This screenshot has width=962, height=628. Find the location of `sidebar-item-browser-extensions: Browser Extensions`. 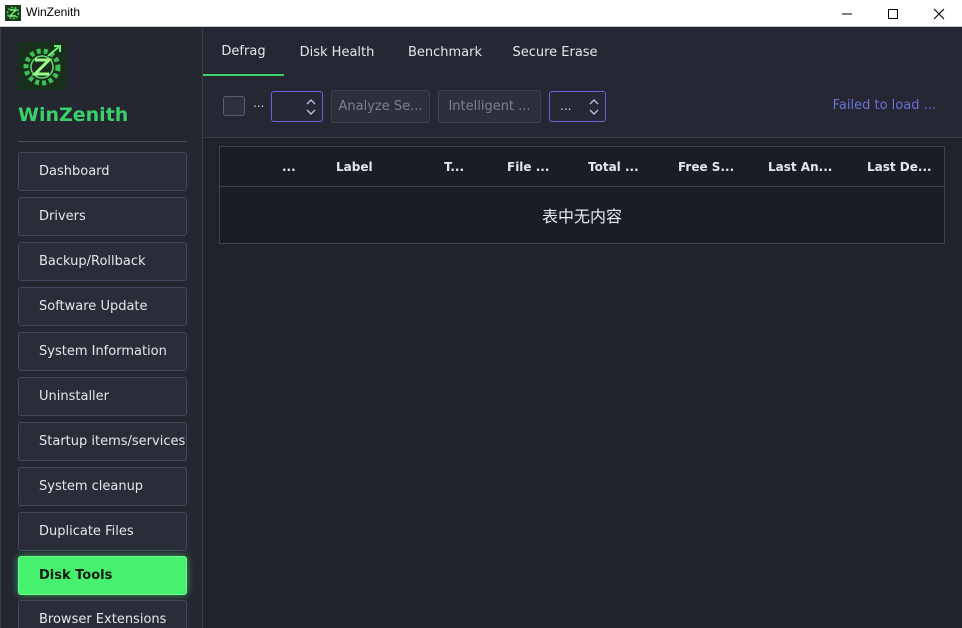

sidebar-item-browser-extensions: Browser Extensions is located at coordinates (102, 614).